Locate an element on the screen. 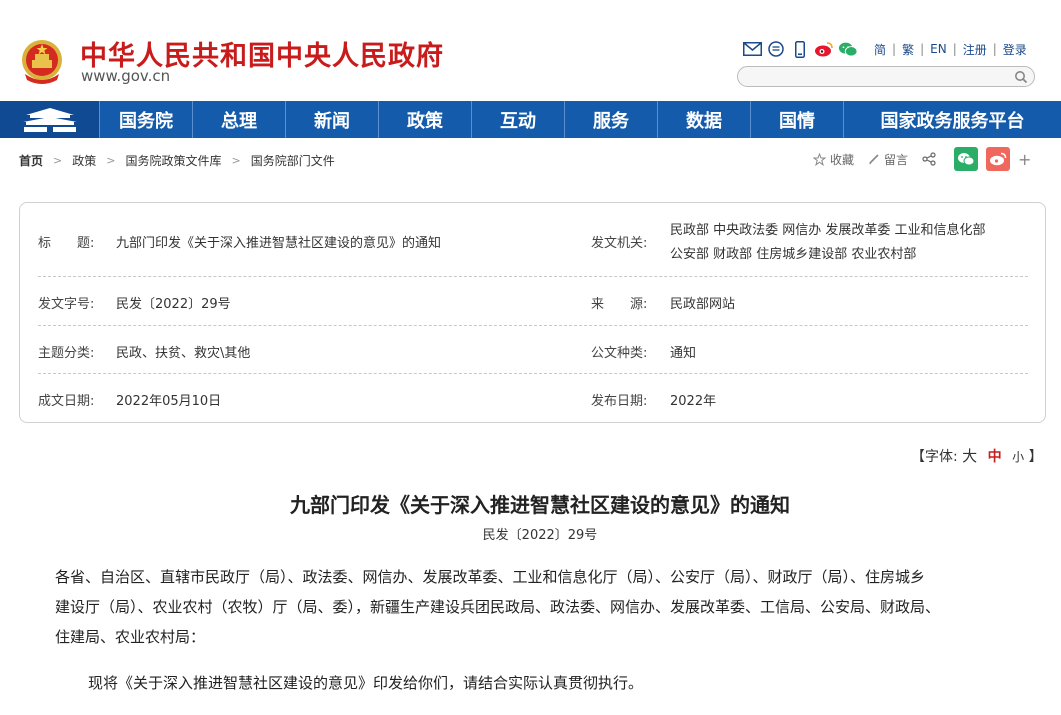  info-row-2: 发文字号: 民发〔2022〕29号 来 源: 民政部网站 is located at coordinates (533, 301).